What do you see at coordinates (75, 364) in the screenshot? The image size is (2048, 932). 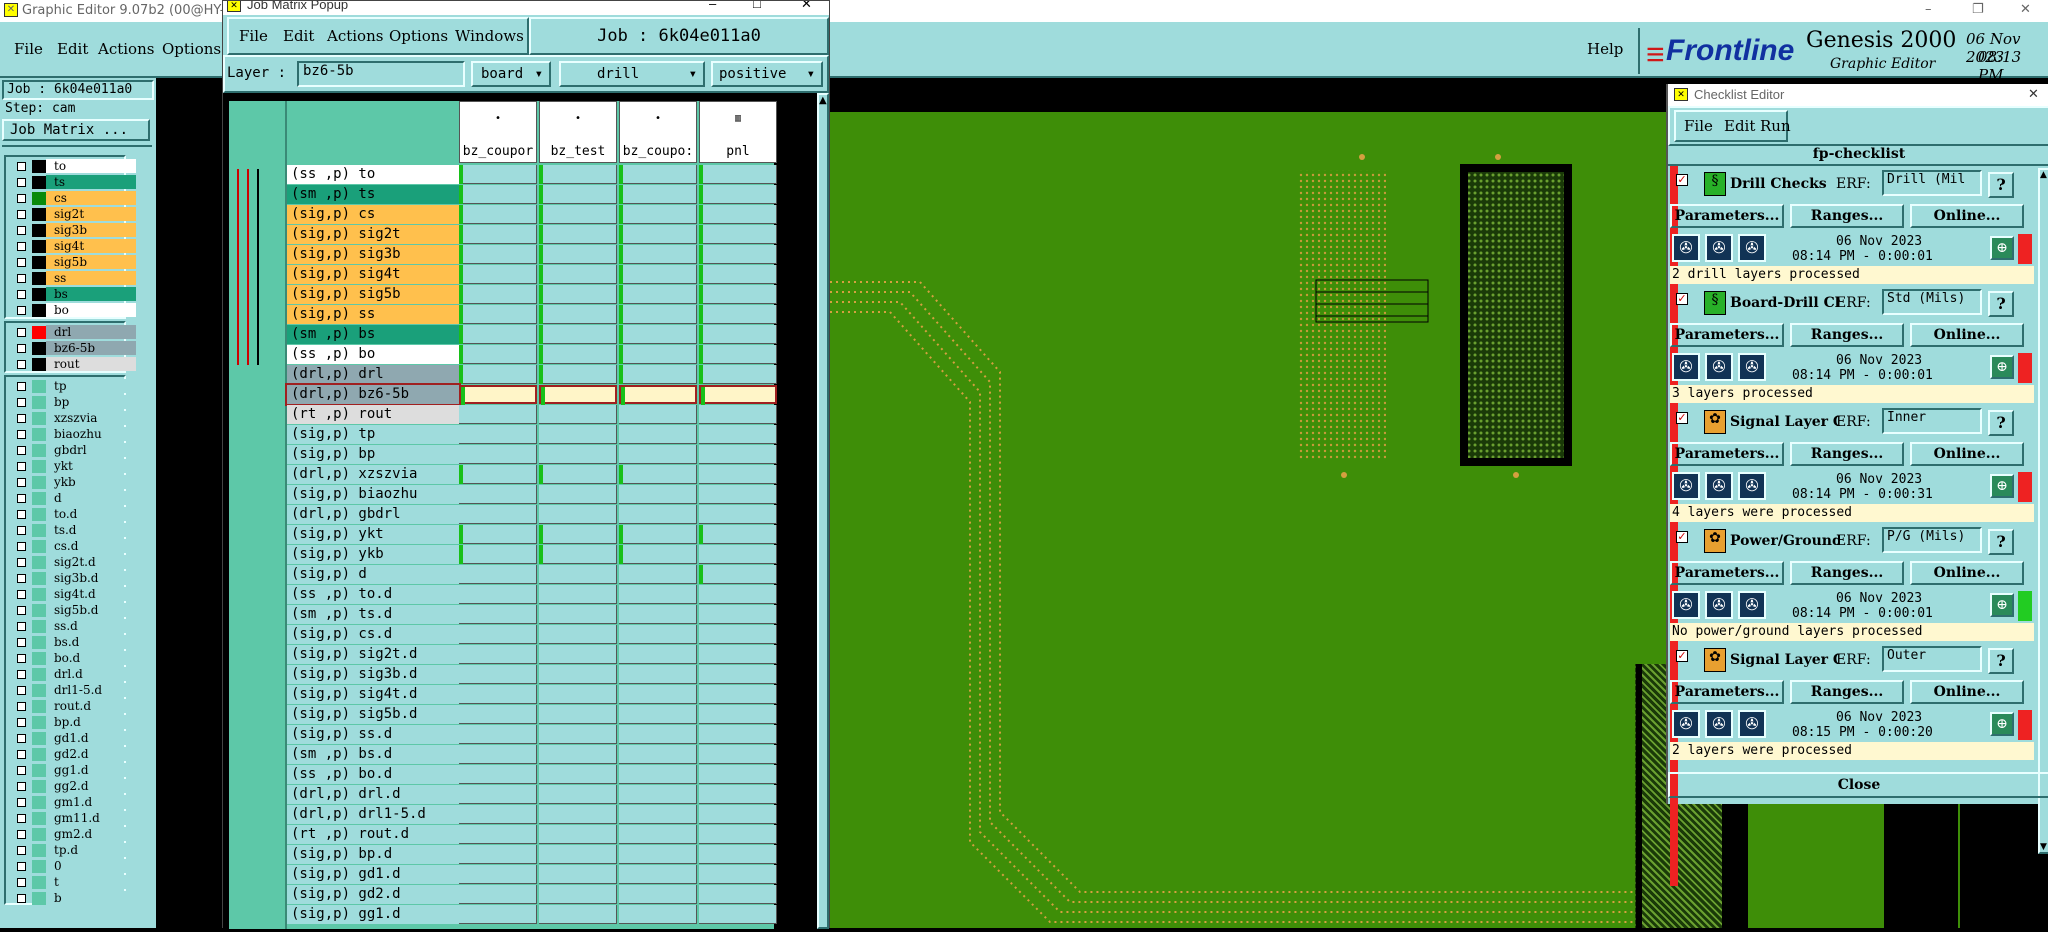 I see `layer-row: rout` at bounding box center [75, 364].